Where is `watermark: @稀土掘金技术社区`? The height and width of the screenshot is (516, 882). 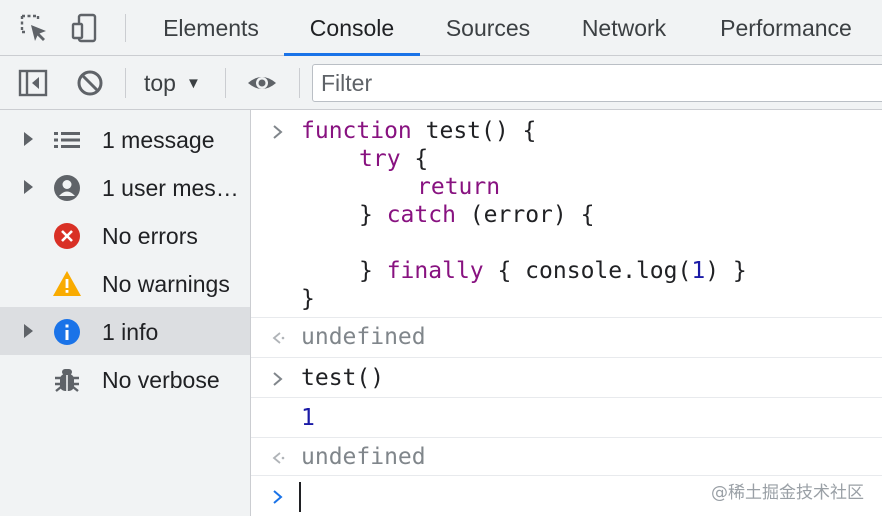 watermark: @稀土掘金技术社区 is located at coordinates (787, 493).